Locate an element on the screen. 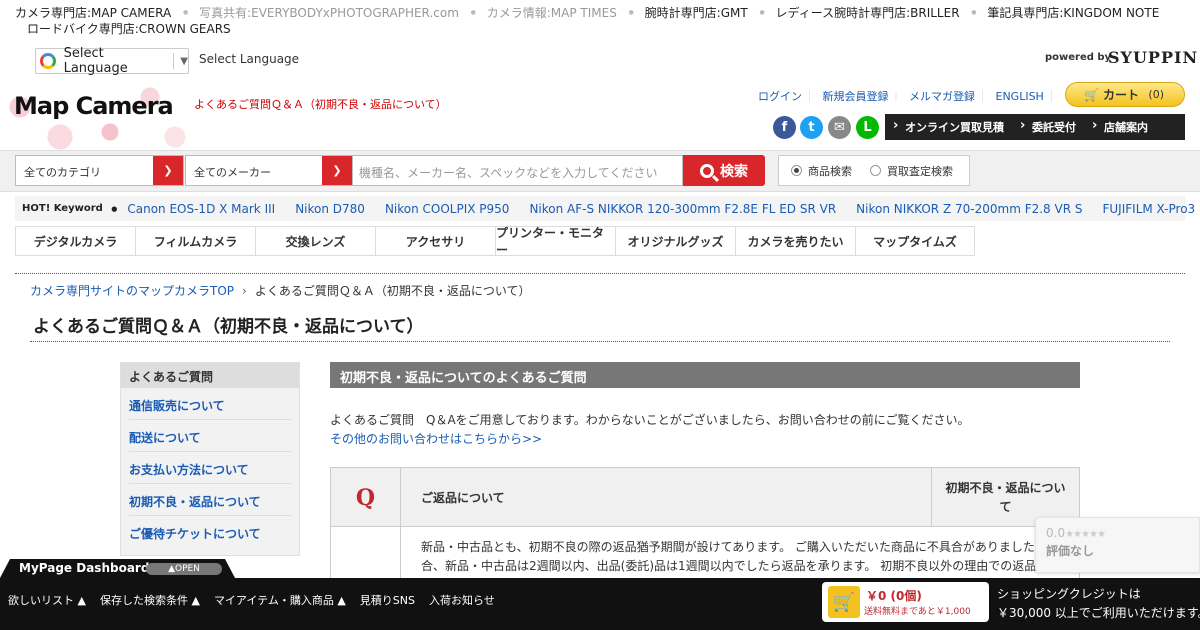 This screenshot has width=1200, height=630. radio-buyback-label: 買取査定検索 is located at coordinates (920, 171).